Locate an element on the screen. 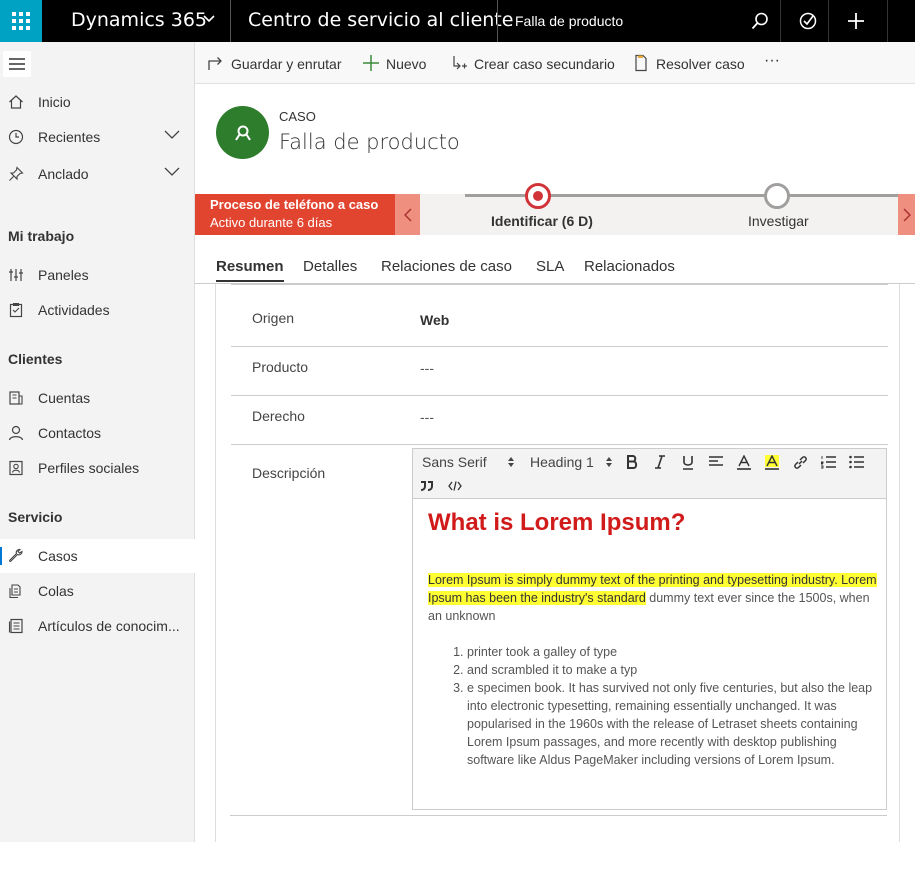 The width and height of the screenshot is (915, 877). field-label: Producto is located at coordinates (280, 367).